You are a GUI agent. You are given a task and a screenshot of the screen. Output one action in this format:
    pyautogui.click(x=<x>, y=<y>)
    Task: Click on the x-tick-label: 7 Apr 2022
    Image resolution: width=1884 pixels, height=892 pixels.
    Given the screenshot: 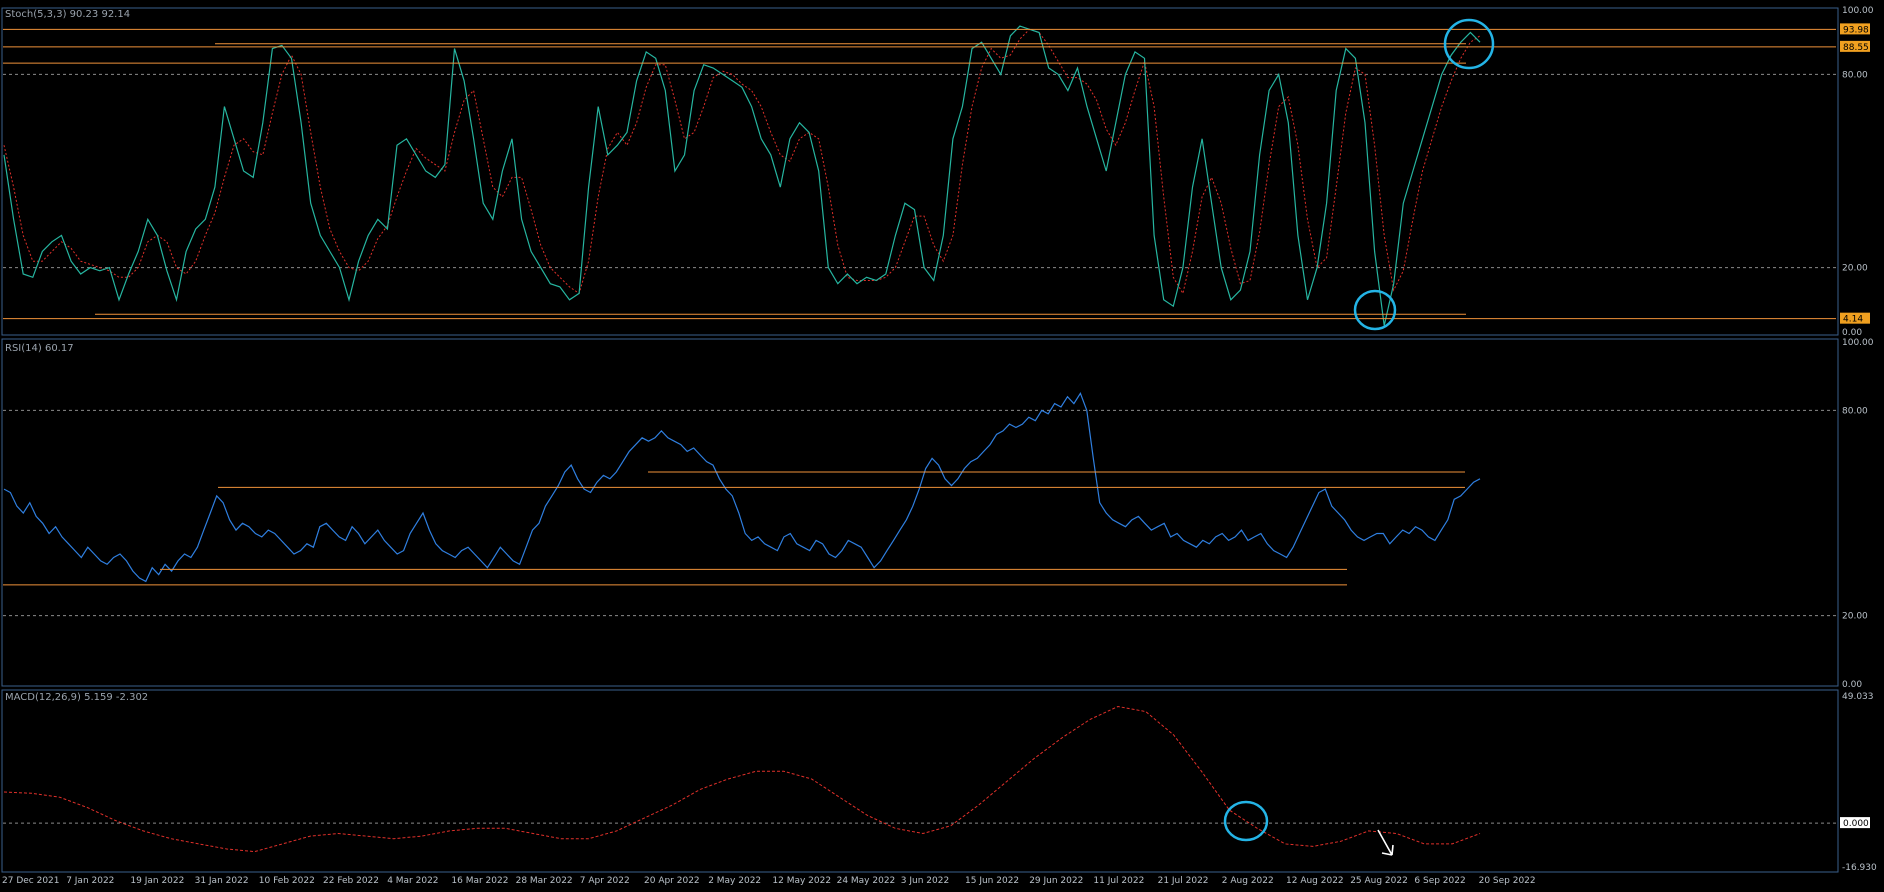 What is the action you would take?
    pyautogui.click(x=605, y=881)
    